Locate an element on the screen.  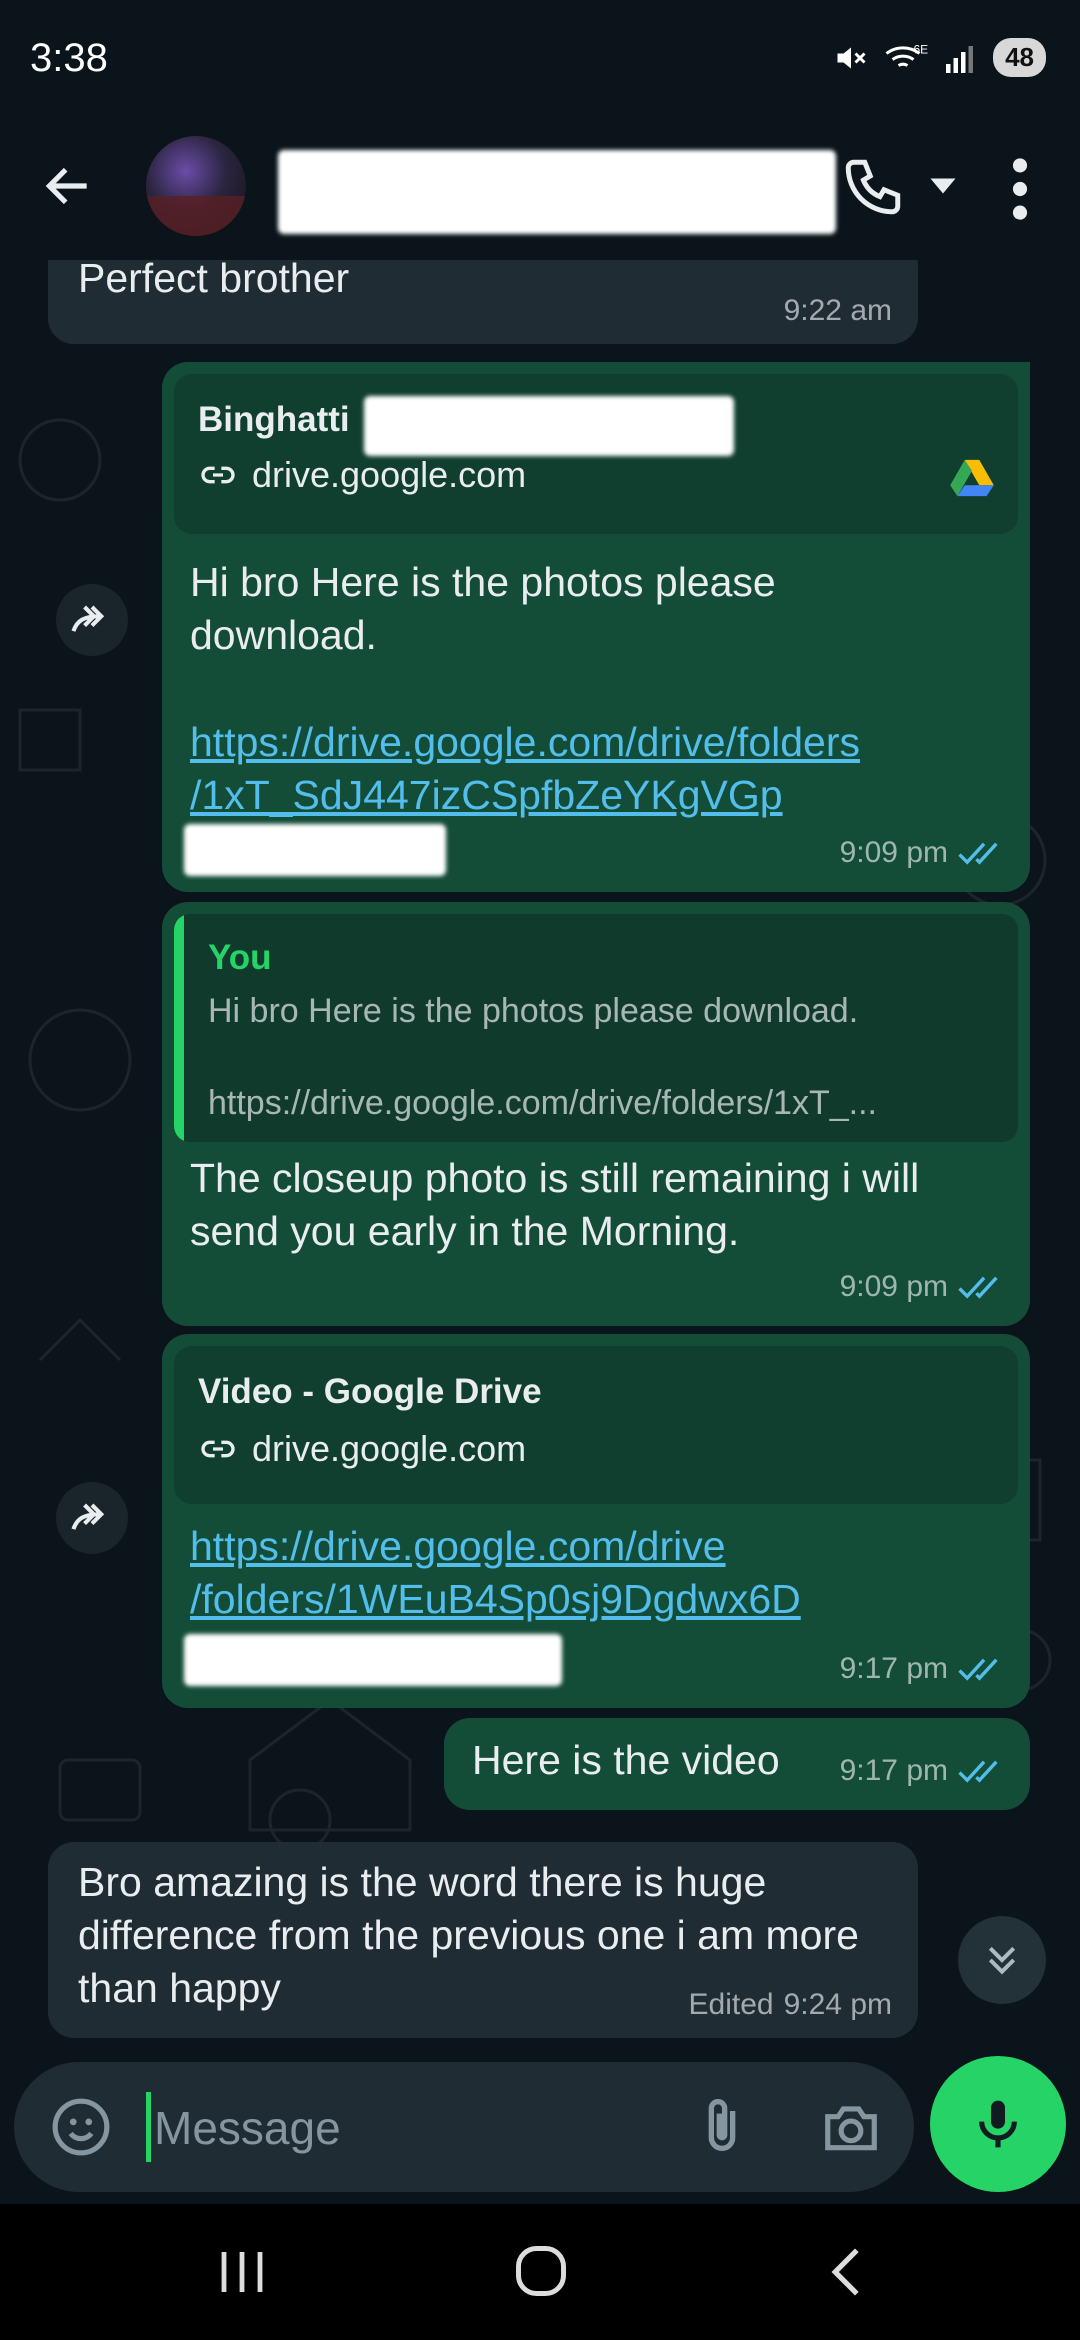
wifi-6e-icon: 6E is located at coordinates (907, 54).